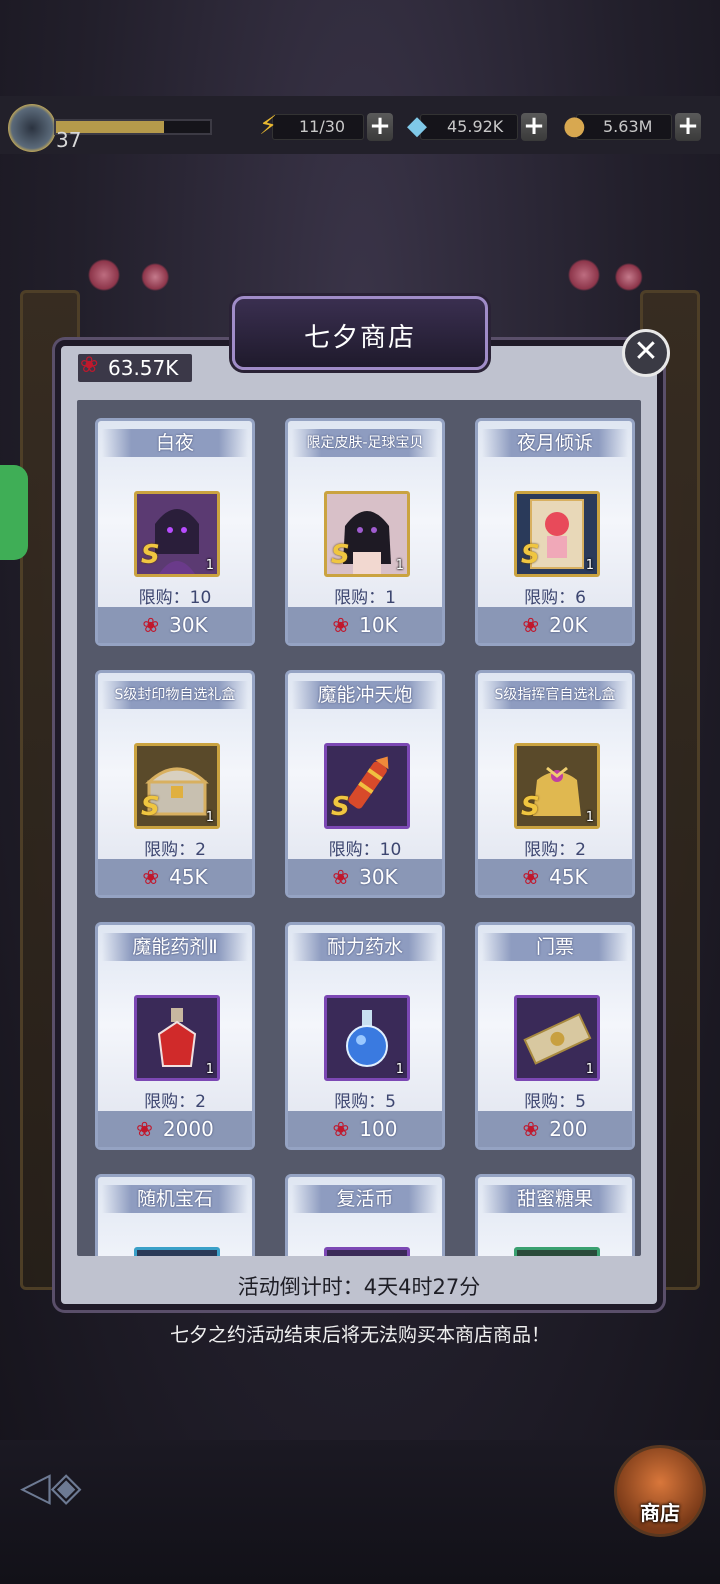 This screenshot has height=1584, width=720. What do you see at coordinates (555, 695) in the screenshot?
I see `item-name: S级指挥官自选礼盒` at bounding box center [555, 695].